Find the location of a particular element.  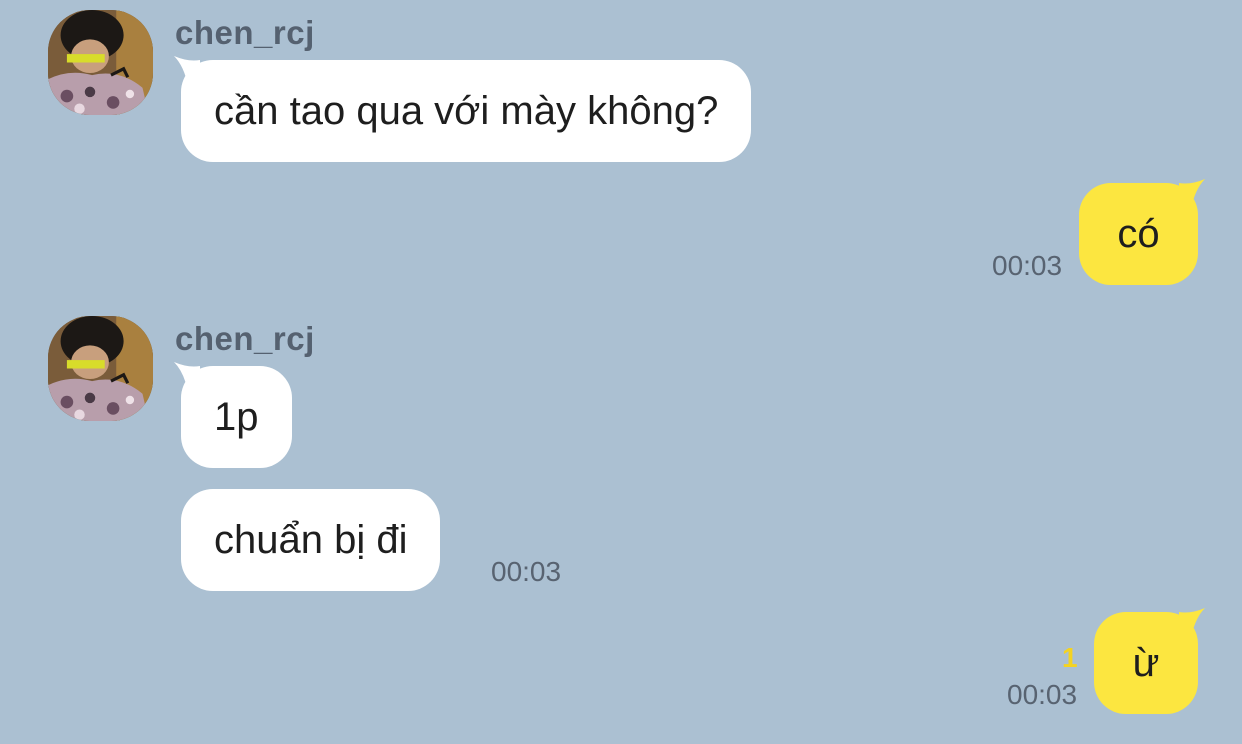

message-text: 1p is located at coordinates (236, 417).